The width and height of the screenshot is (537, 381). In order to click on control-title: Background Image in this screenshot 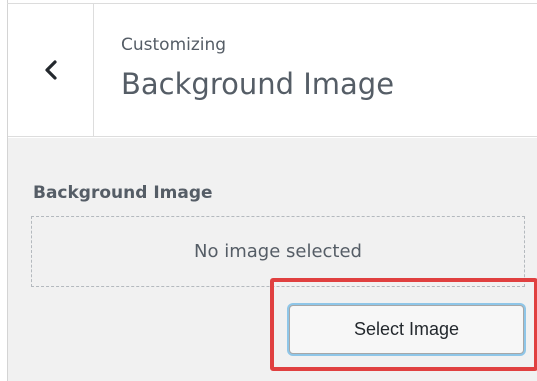, I will do `click(123, 193)`.